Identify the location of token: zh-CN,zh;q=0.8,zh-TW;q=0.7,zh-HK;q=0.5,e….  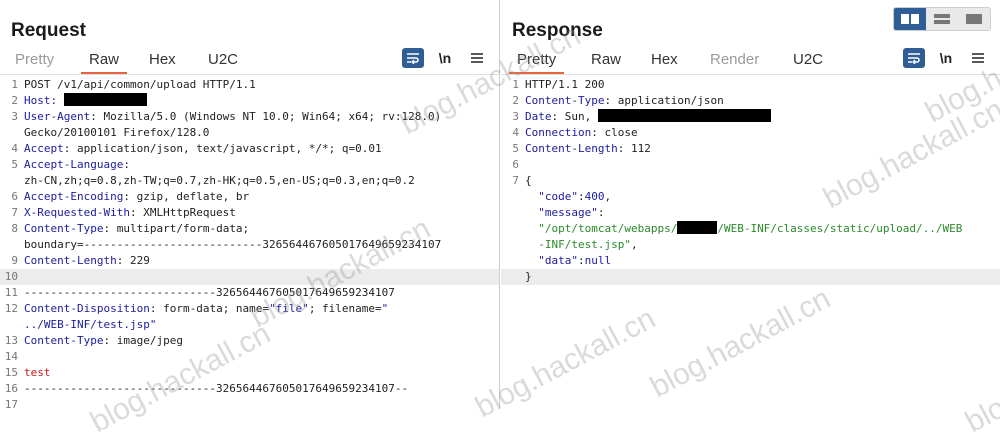
(219, 180).